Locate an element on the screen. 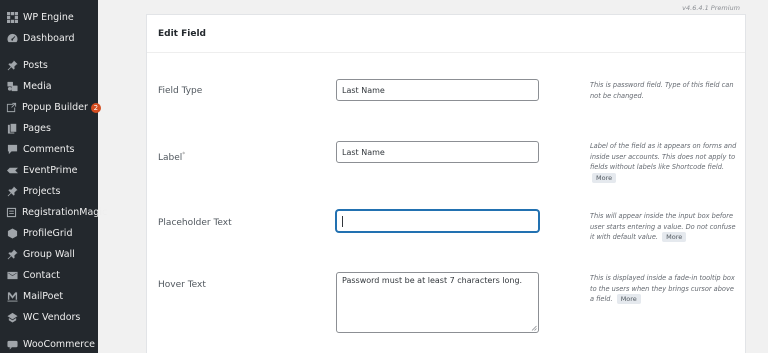 The width and height of the screenshot is (768, 353). event-icon is located at coordinates (12, 171).